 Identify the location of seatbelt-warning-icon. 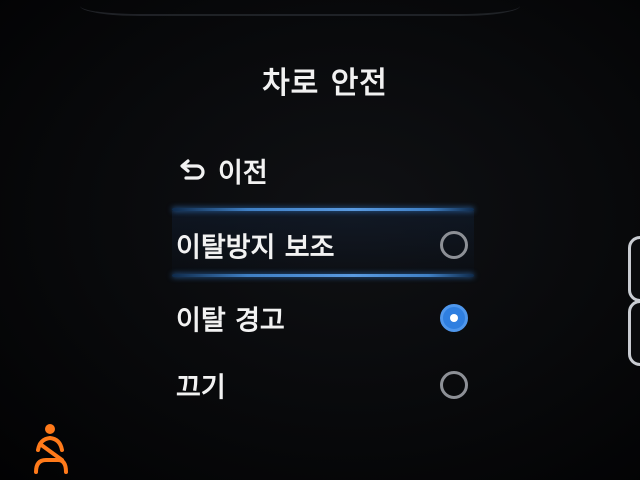
(51, 449).